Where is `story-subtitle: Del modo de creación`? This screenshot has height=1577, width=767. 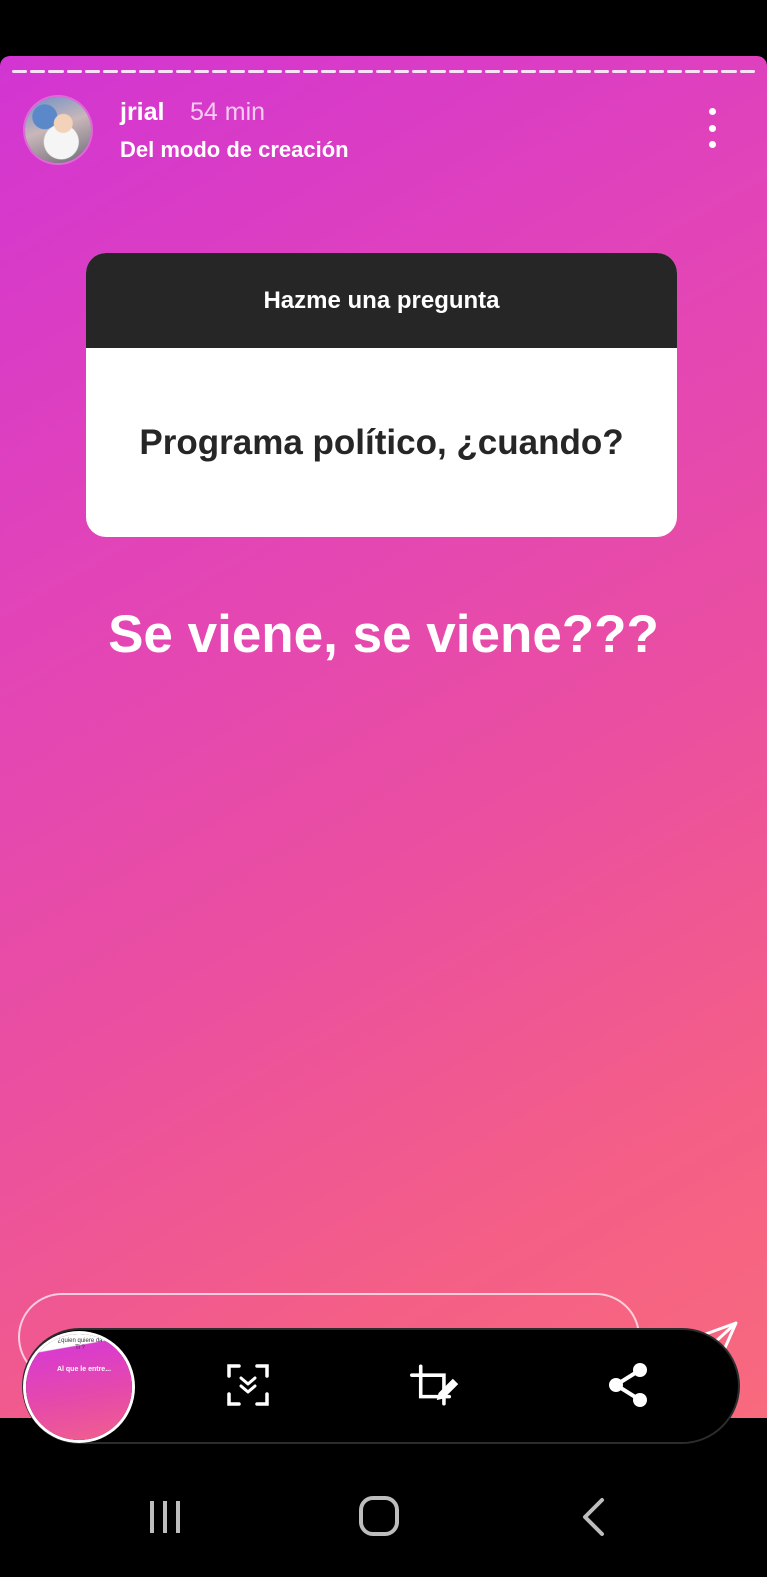
story-subtitle: Del modo de creación is located at coordinates (234, 149).